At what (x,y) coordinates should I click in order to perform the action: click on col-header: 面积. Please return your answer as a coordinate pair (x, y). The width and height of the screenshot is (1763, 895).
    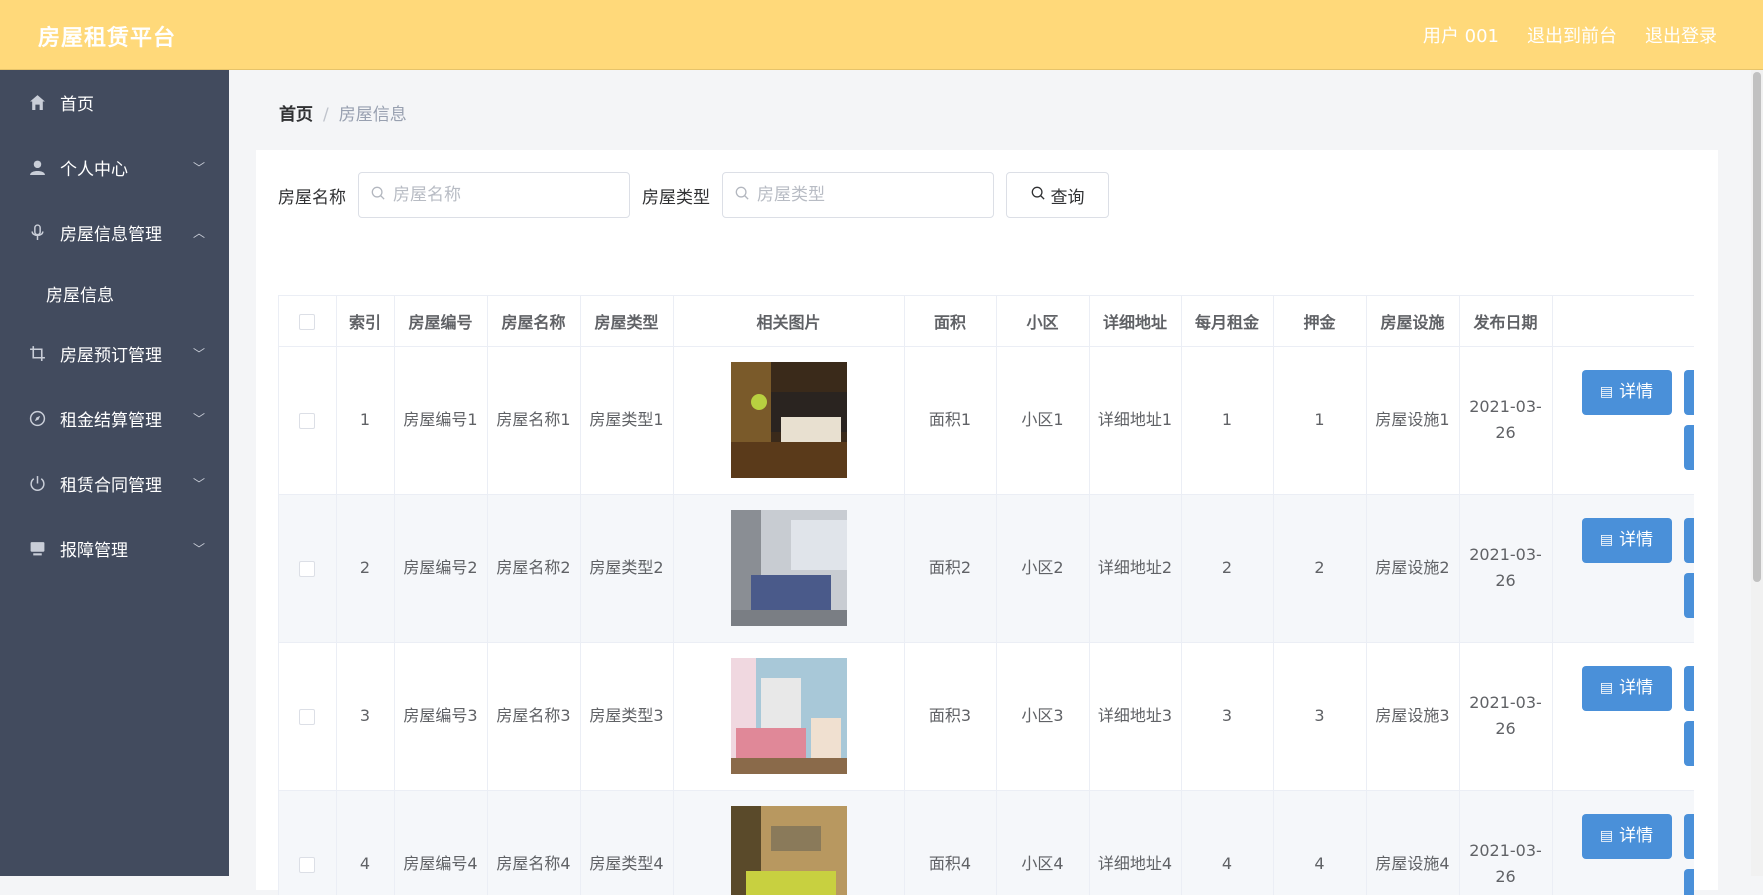
    Looking at the image, I should click on (950, 321).